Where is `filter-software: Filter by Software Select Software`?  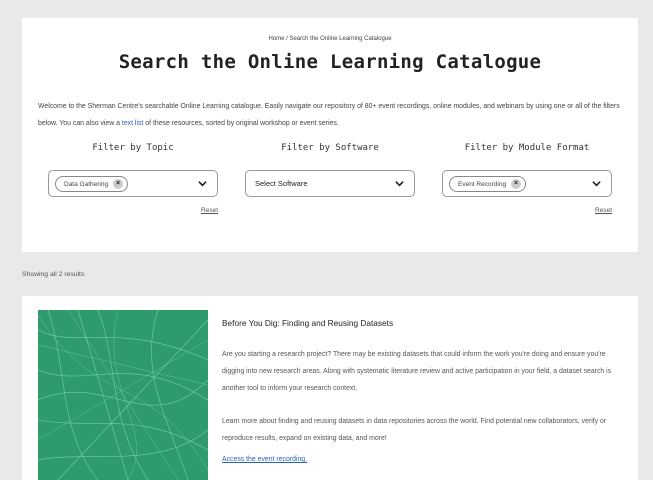
filter-software: Filter by Software Select Software is located at coordinates (330, 170).